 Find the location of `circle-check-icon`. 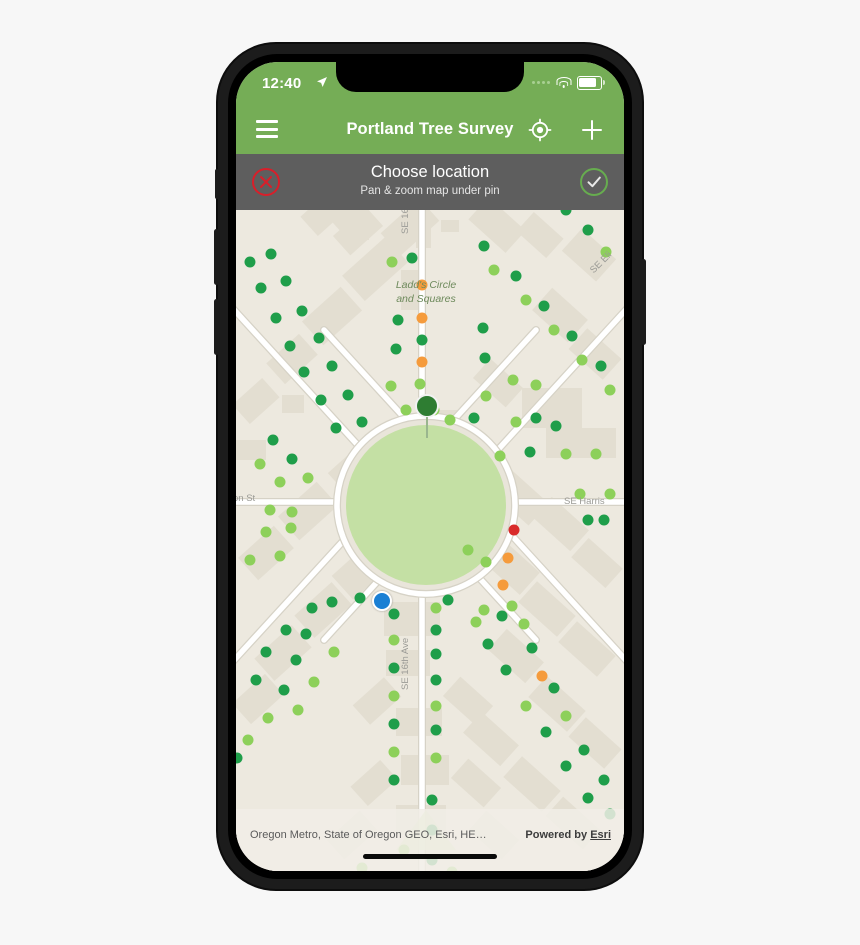

circle-check-icon is located at coordinates (594, 182).